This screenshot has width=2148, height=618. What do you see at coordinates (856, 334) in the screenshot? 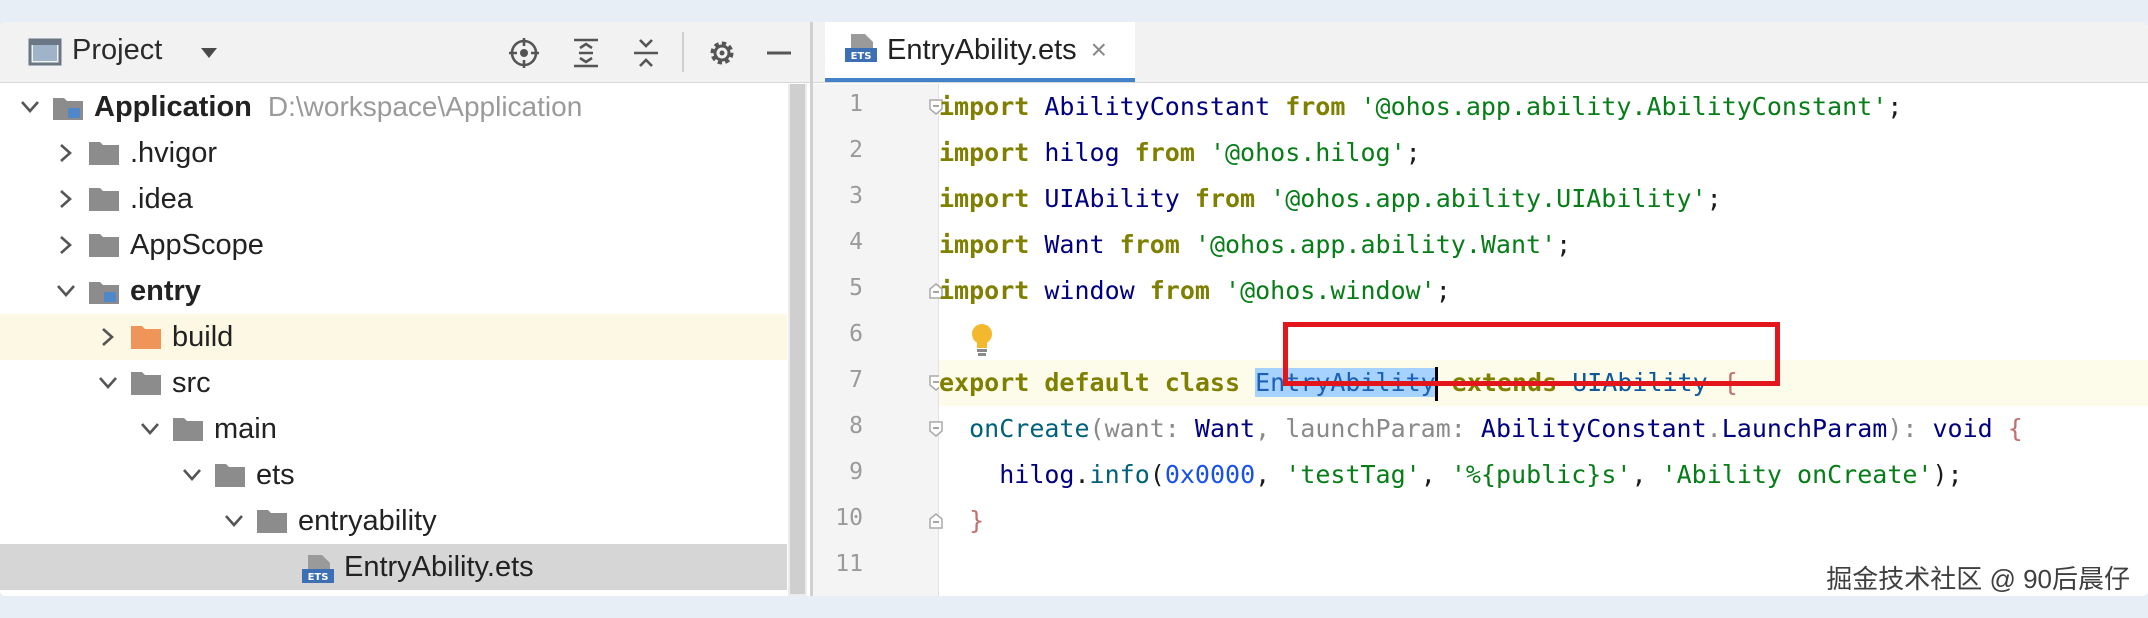
I see `line-number: 6` at bounding box center [856, 334].